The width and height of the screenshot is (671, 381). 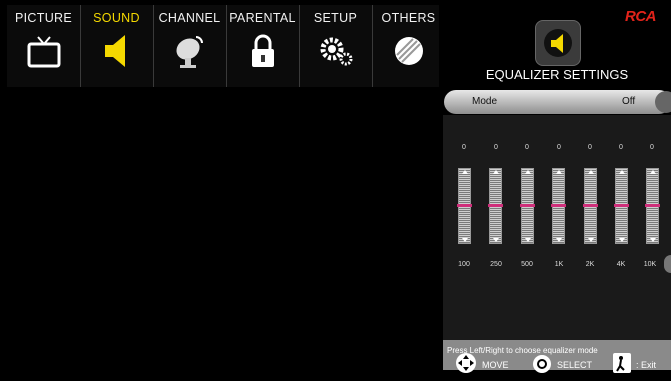 What do you see at coordinates (43, 52) in the screenshot?
I see `tv-icon` at bounding box center [43, 52].